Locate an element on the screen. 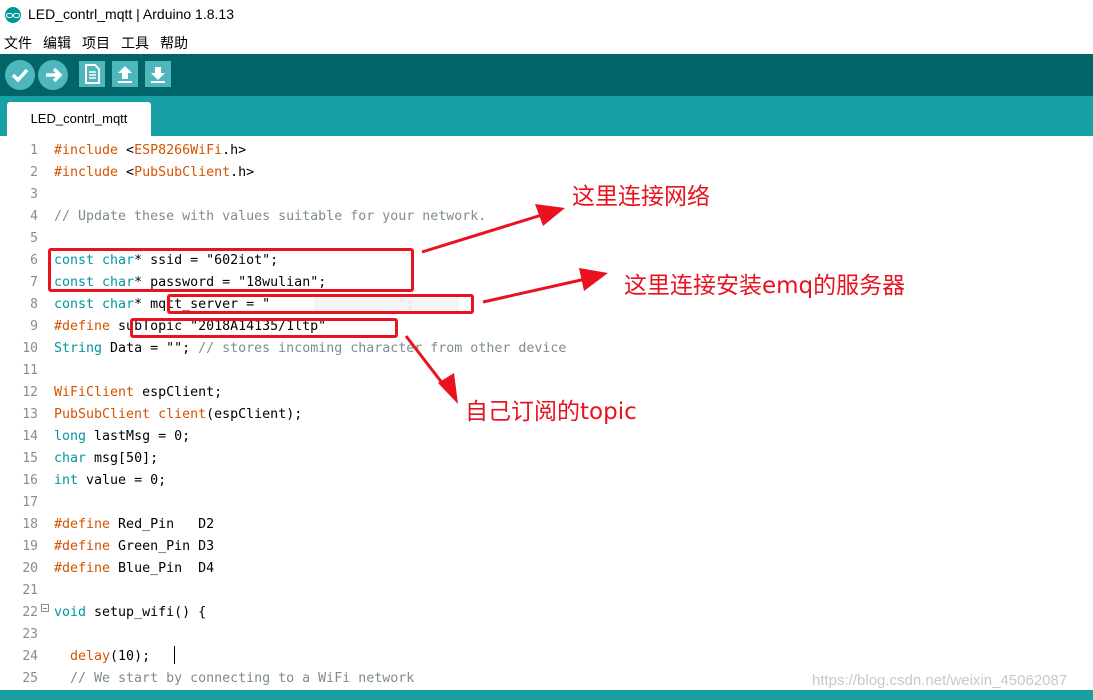 This screenshot has height=700, width=1093. watermark: https://blog.csdn.net/weixin_45062087 is located at coordinates (940, 680).